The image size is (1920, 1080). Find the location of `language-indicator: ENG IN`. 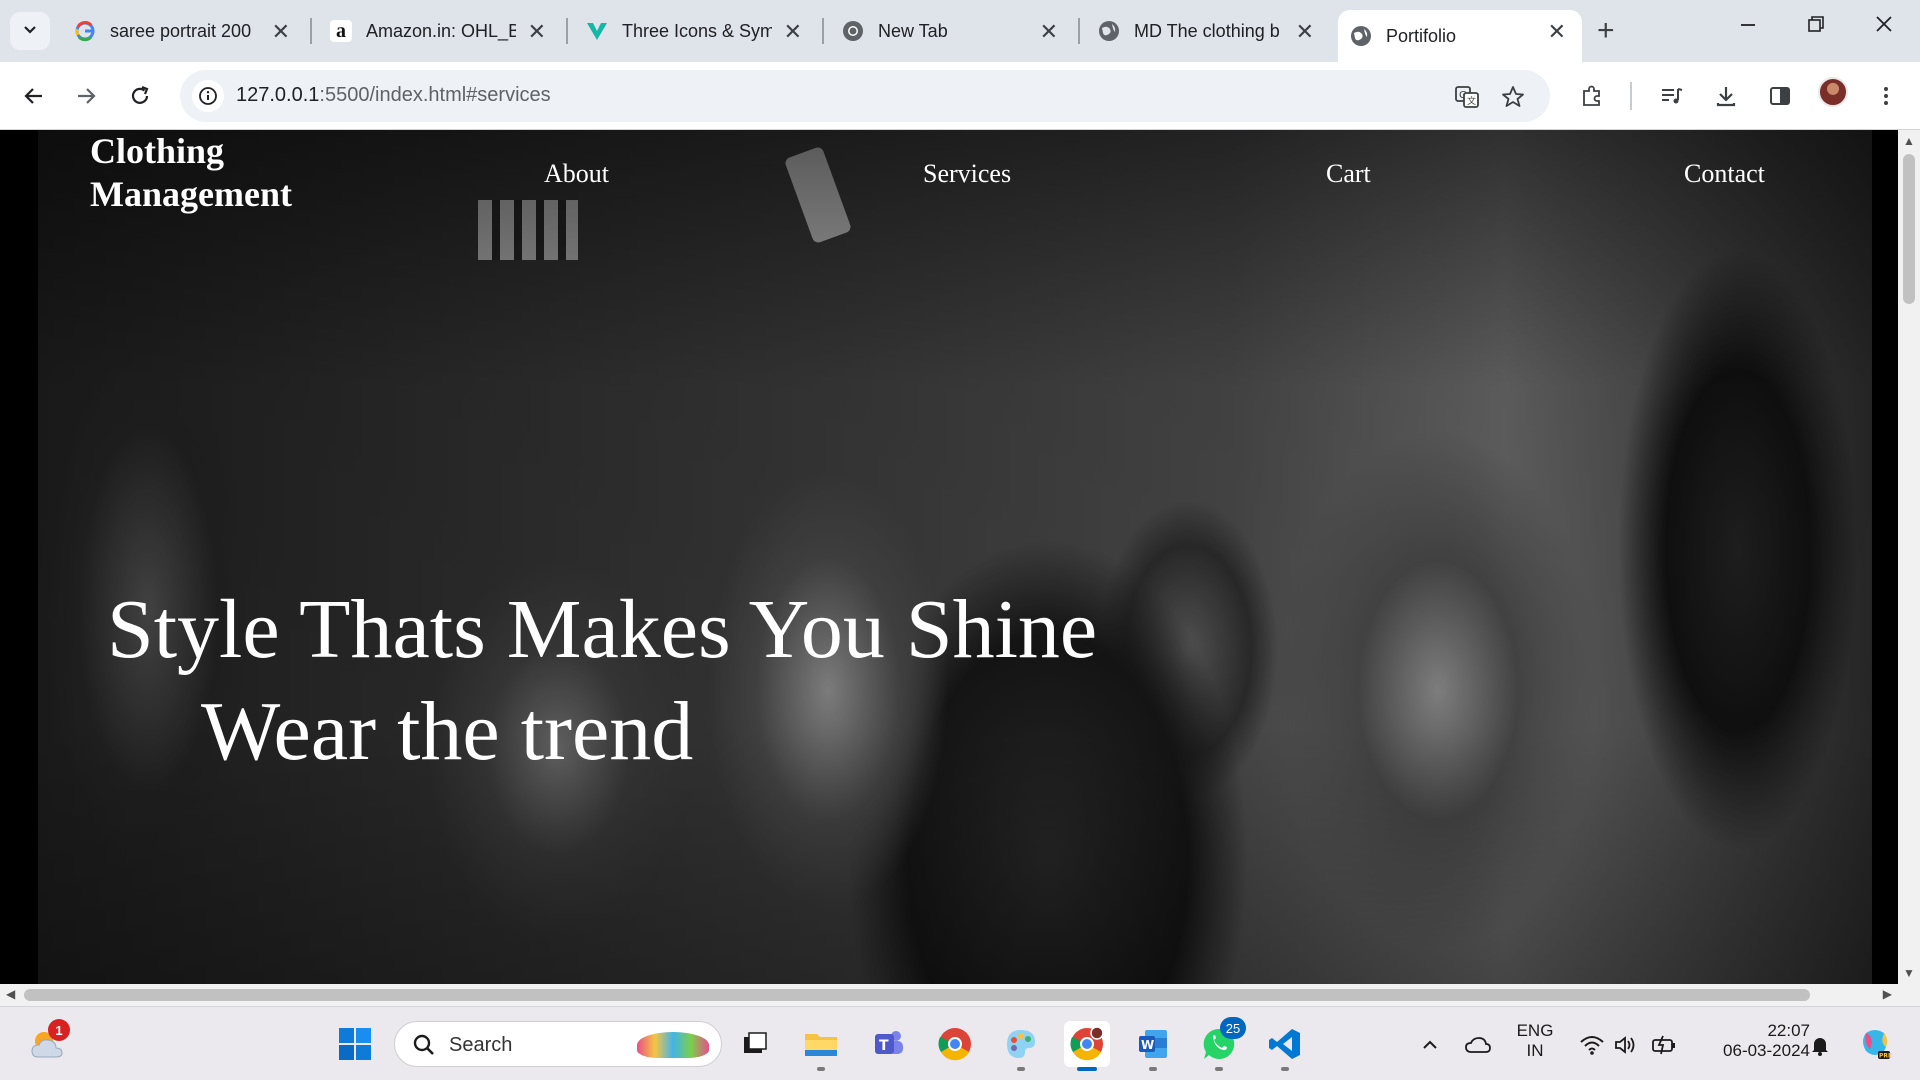

language-indicator: ENG IN is located at coordinates (1535, 1041).